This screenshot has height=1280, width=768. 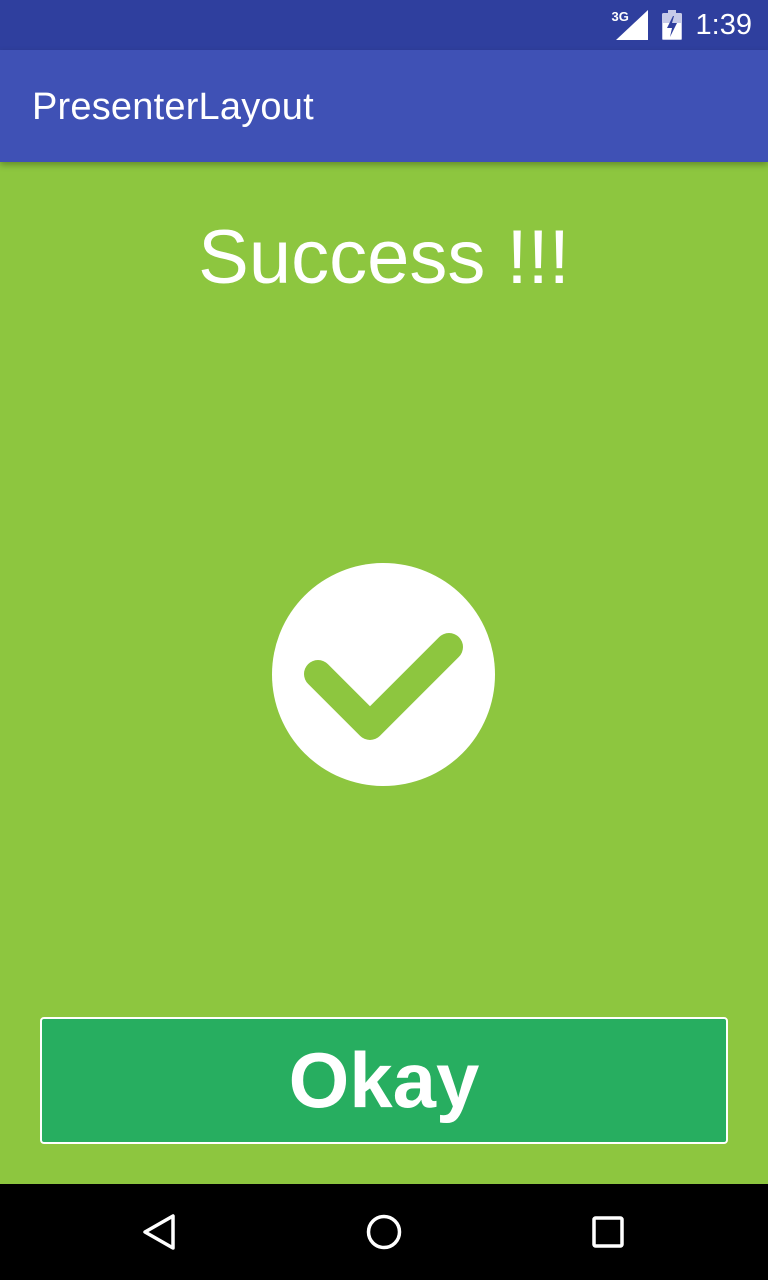 I want to click on status-time: 1:39, so click(x=723, y=25).